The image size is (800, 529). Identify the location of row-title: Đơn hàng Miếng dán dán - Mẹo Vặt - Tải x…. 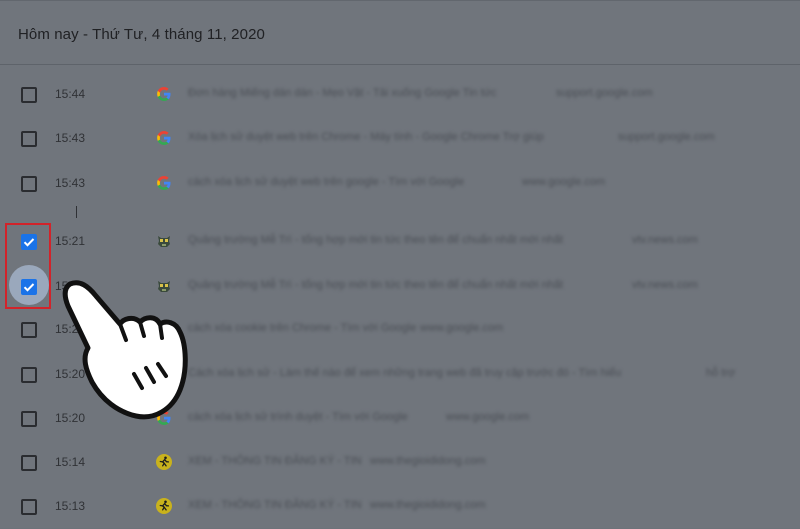
(342, 93).